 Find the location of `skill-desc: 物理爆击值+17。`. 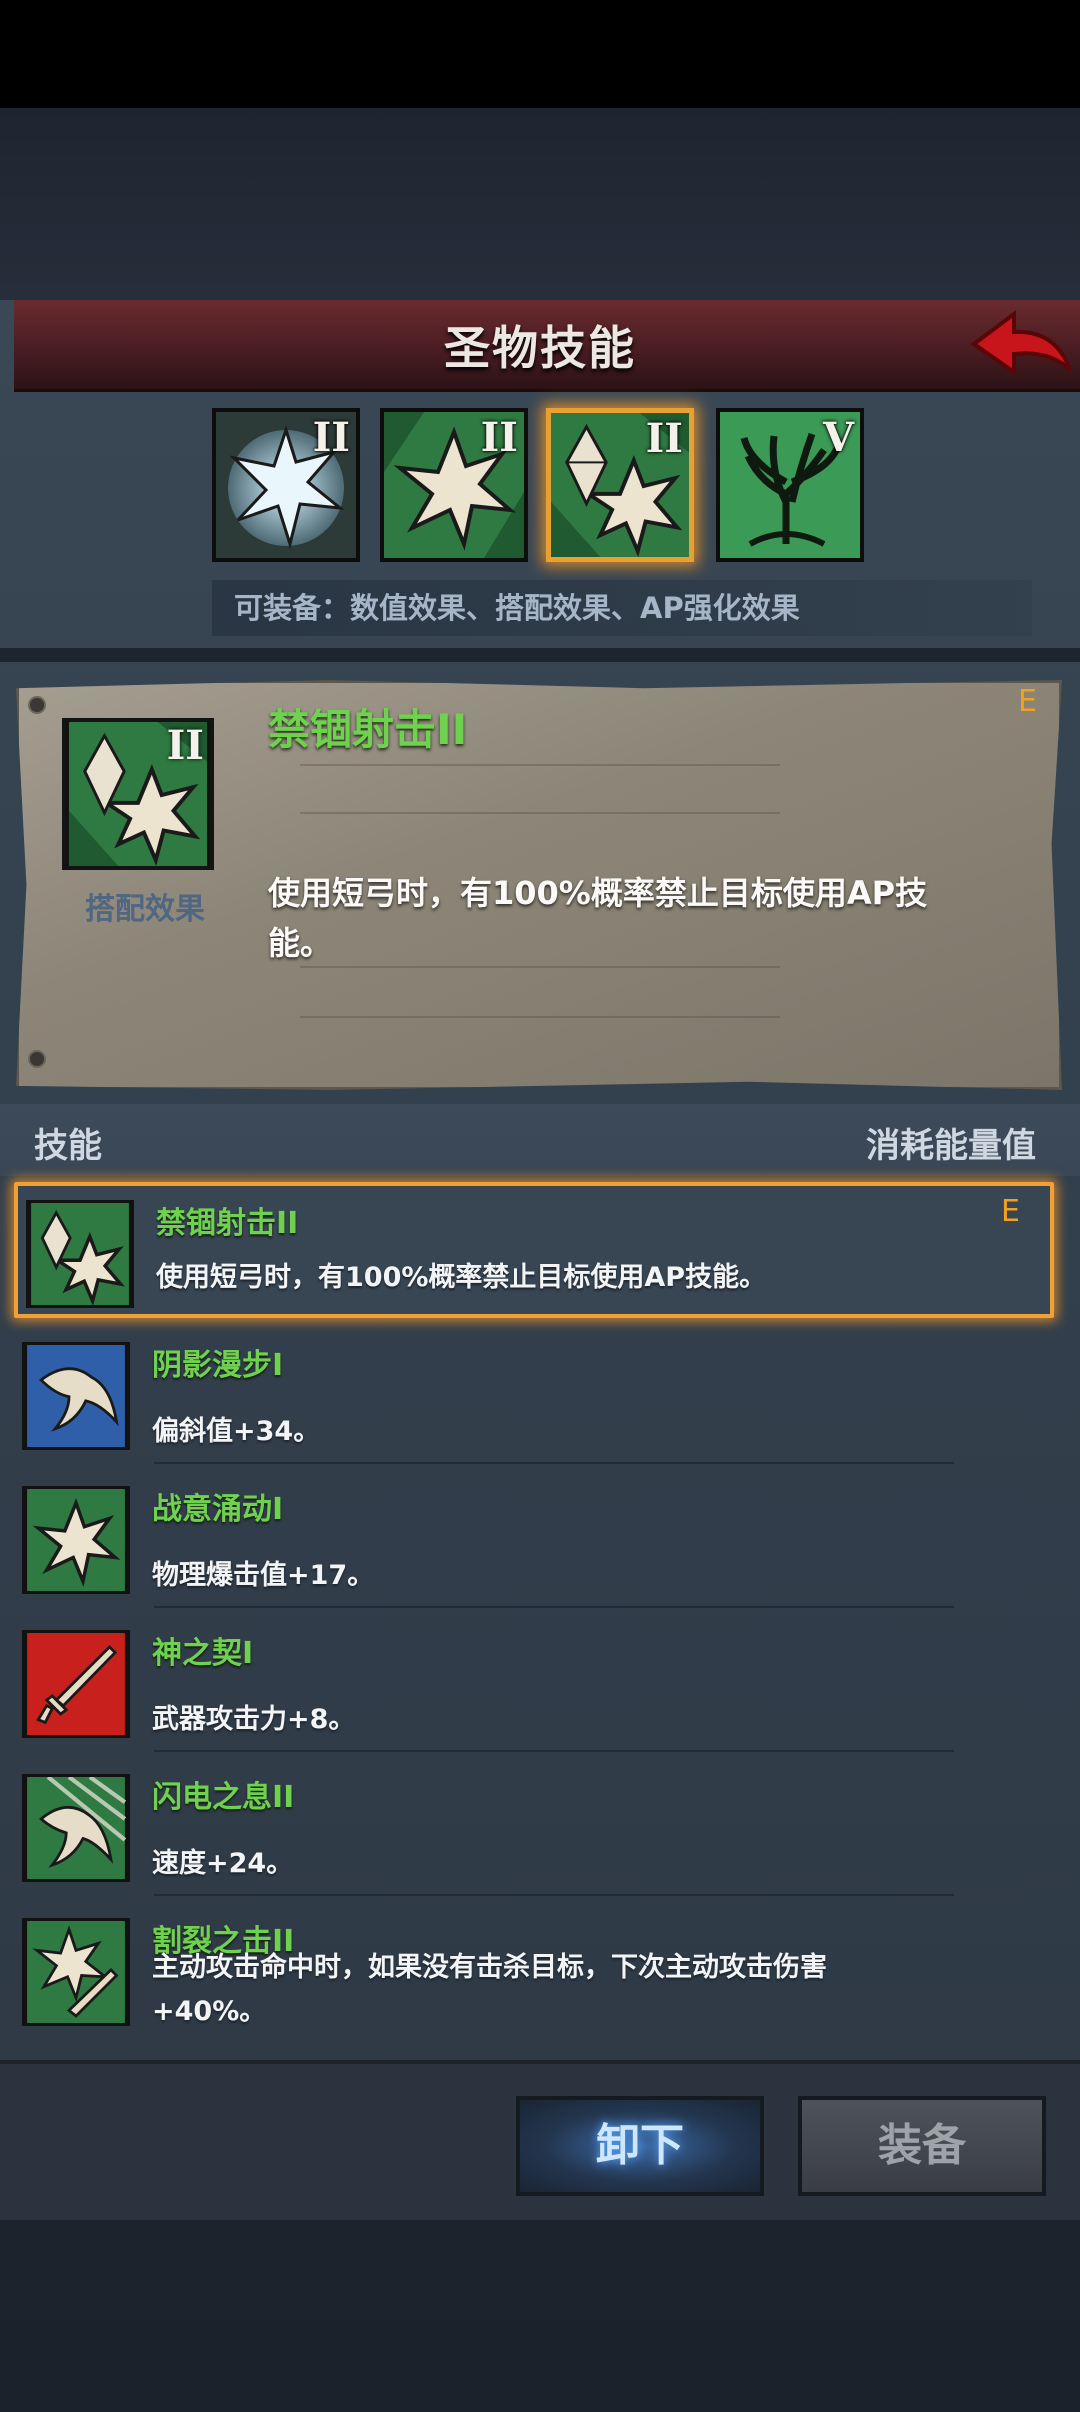

skill-desc: 物理爆击值+17。 is located at coordinates (263, 1575).